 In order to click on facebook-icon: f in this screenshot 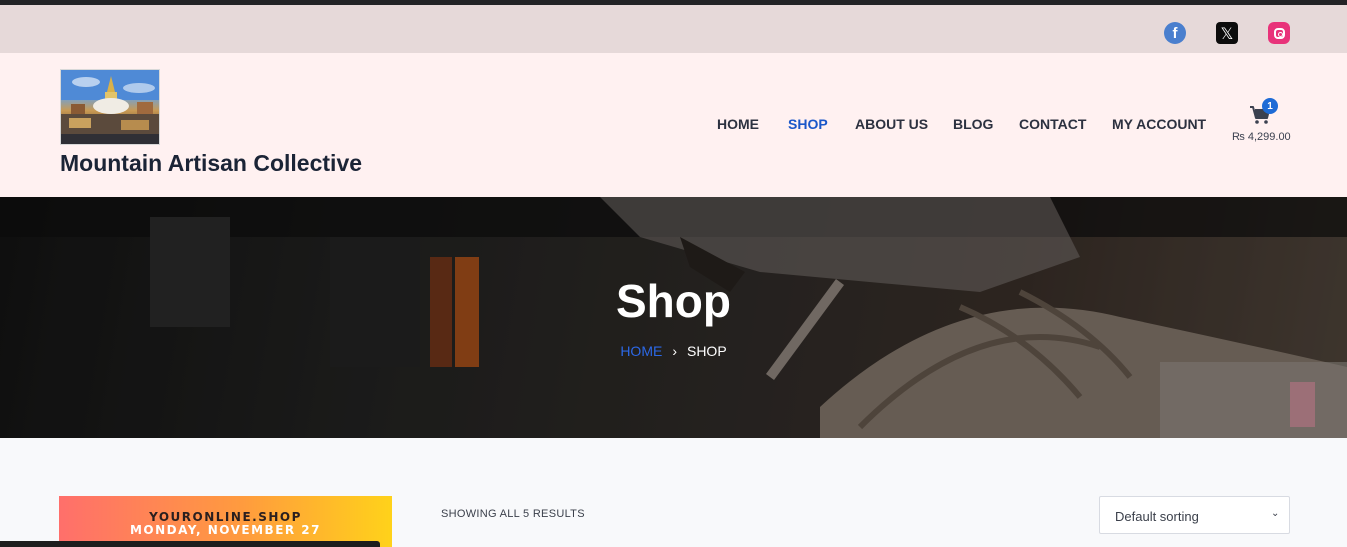, I will do `click(1175, 33)`.